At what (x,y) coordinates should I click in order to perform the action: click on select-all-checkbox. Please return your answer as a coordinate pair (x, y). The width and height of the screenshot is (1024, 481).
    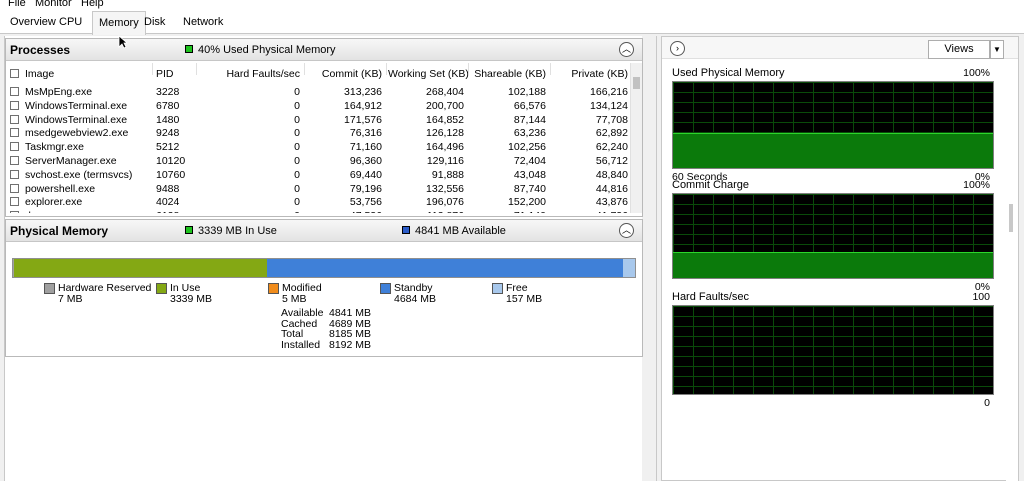
    Looking at the image, I should click on (14, 73).